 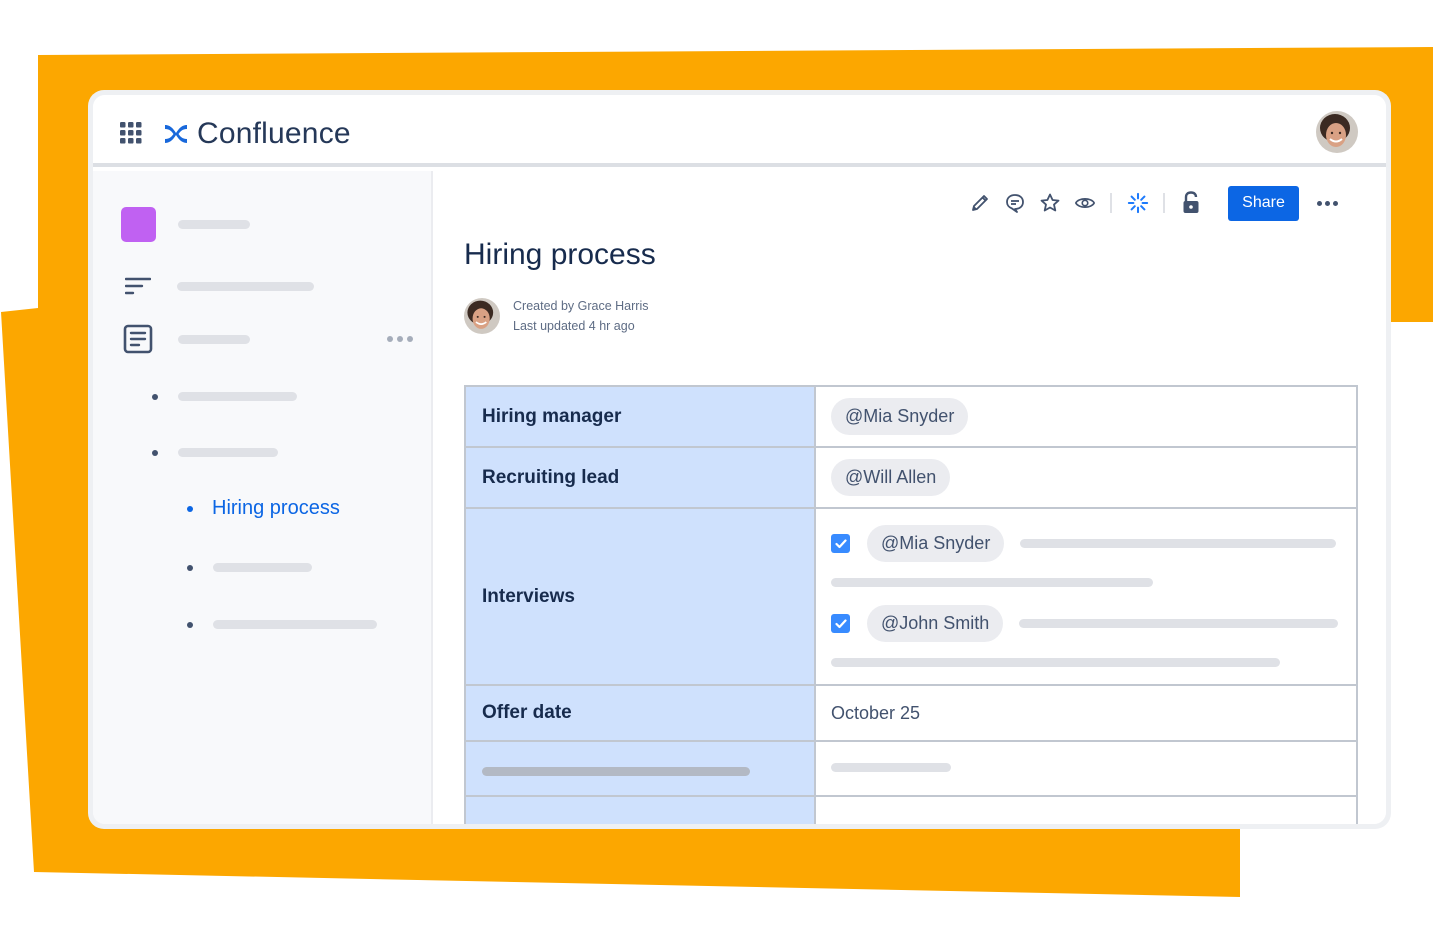 I want to click on author-avatar, so click(x=482, y=316).